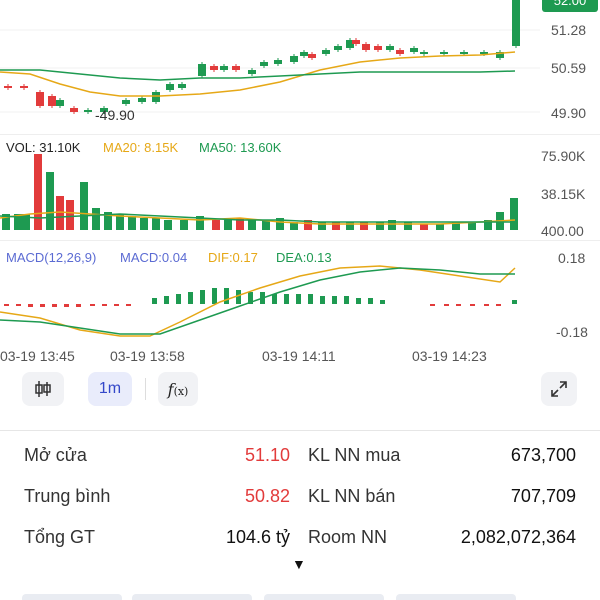 The height and width of the screenshot is (600, 600). I want to click on volume-bars, so click(260, 192).